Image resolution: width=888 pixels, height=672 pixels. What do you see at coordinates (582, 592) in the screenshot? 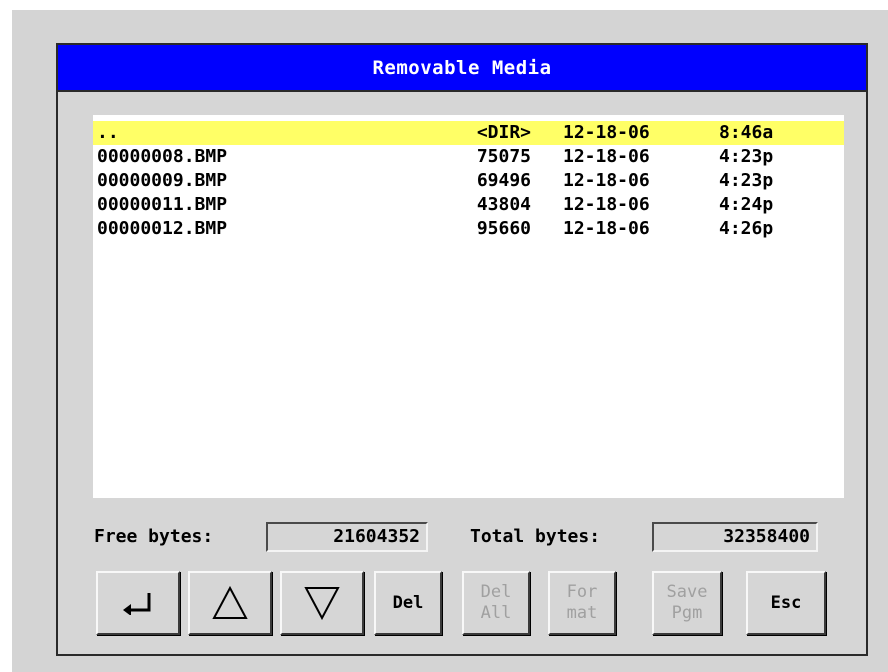
I see `format-label-line1: For` at bounding box center [582, 592].